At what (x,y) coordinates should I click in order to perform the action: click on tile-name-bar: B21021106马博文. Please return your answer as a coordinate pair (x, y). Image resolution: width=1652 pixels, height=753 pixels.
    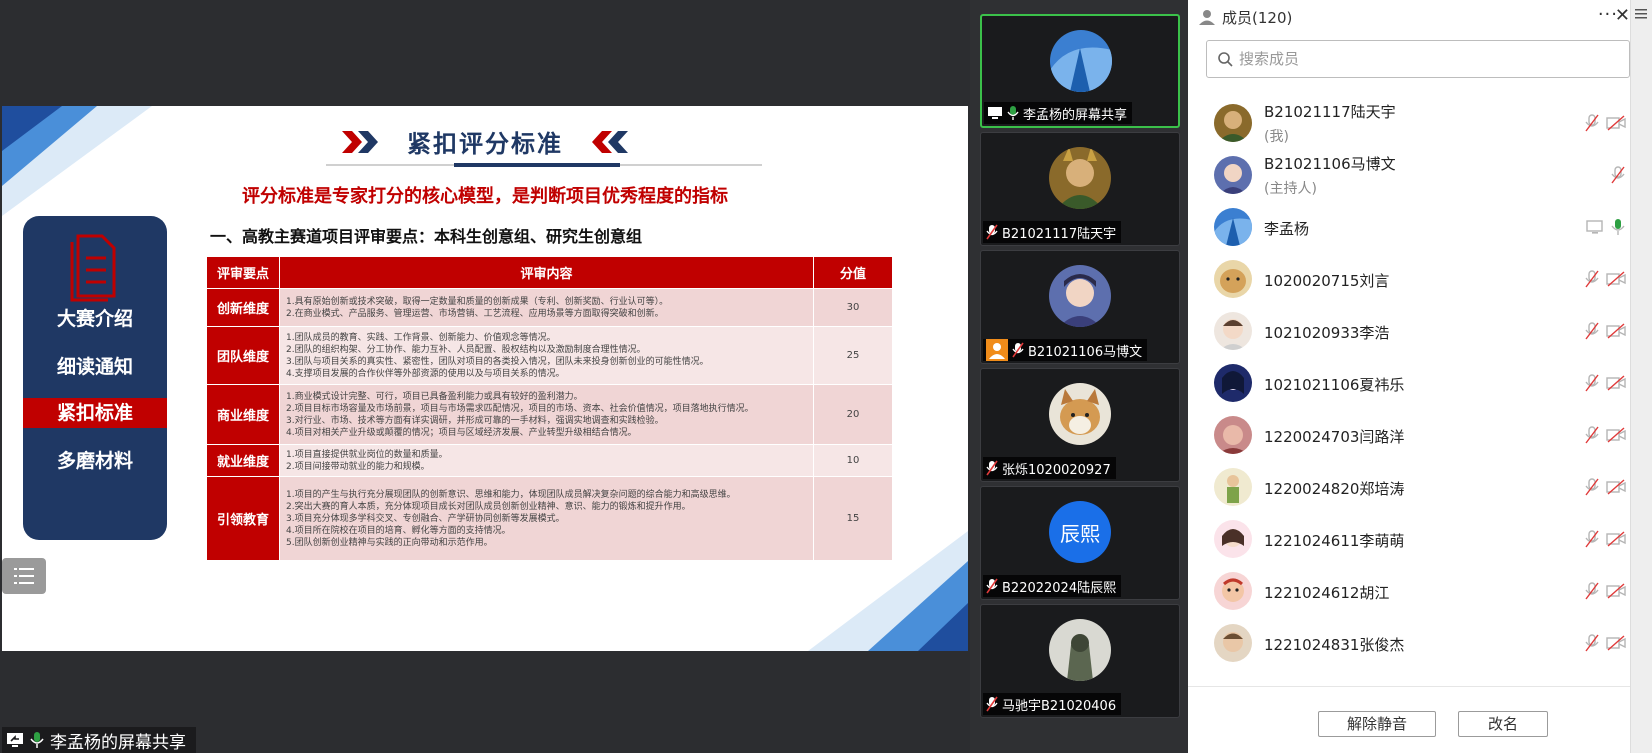
    Looking at the image, I should click on (1065, 350).